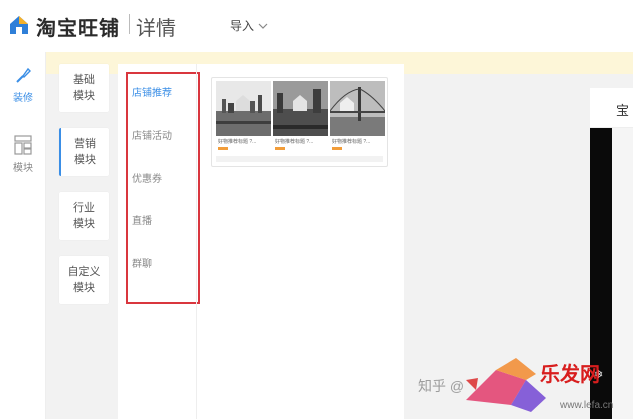  I want to click on rail-item-label: 模块, so click(23, 168).